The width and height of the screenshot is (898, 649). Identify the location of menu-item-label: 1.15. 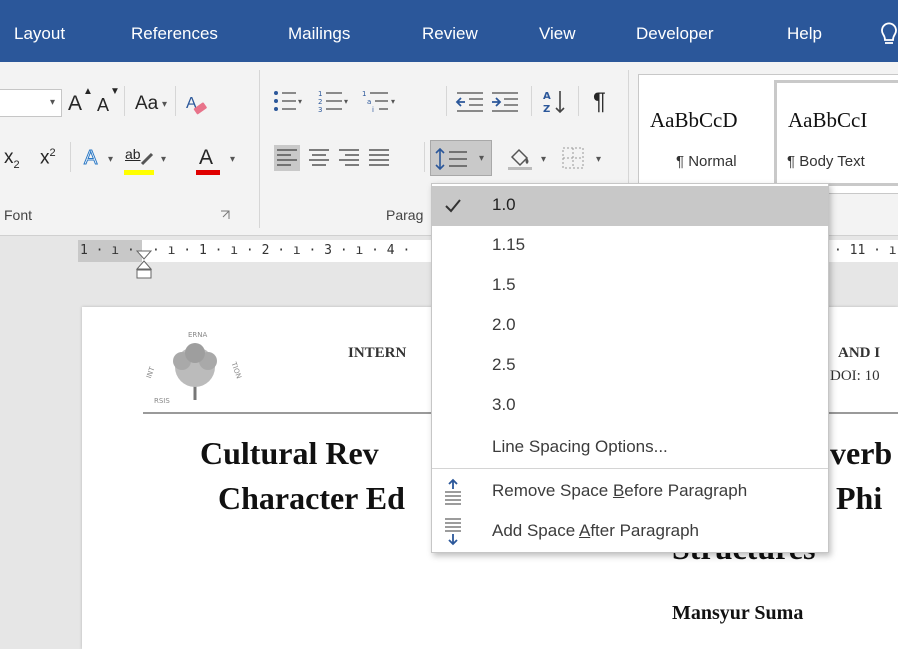
(509, 244).